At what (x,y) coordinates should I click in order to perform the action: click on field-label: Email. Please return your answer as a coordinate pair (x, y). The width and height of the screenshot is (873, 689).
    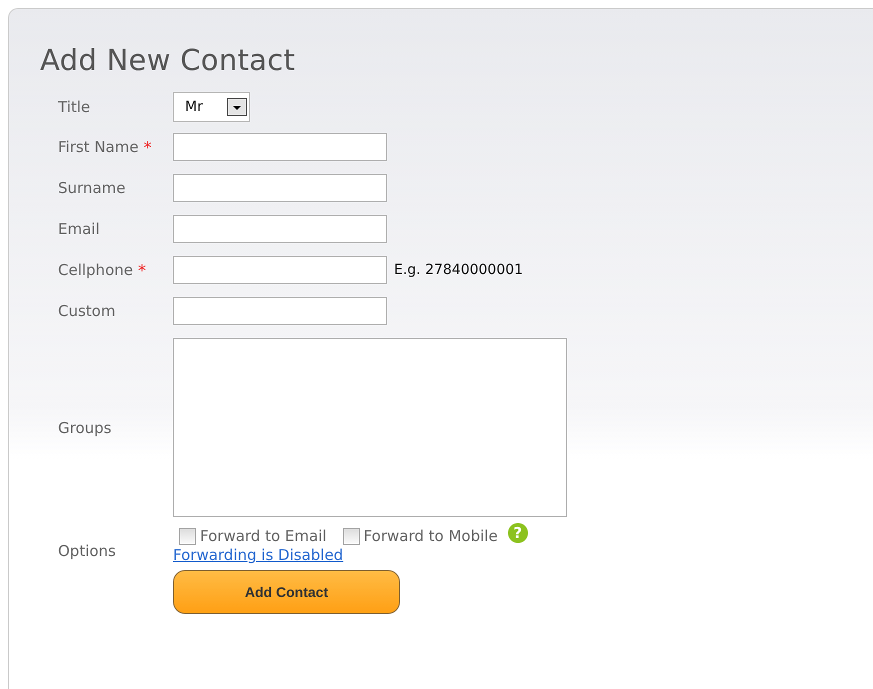
    Looking at the image, I should click on (79, 229).